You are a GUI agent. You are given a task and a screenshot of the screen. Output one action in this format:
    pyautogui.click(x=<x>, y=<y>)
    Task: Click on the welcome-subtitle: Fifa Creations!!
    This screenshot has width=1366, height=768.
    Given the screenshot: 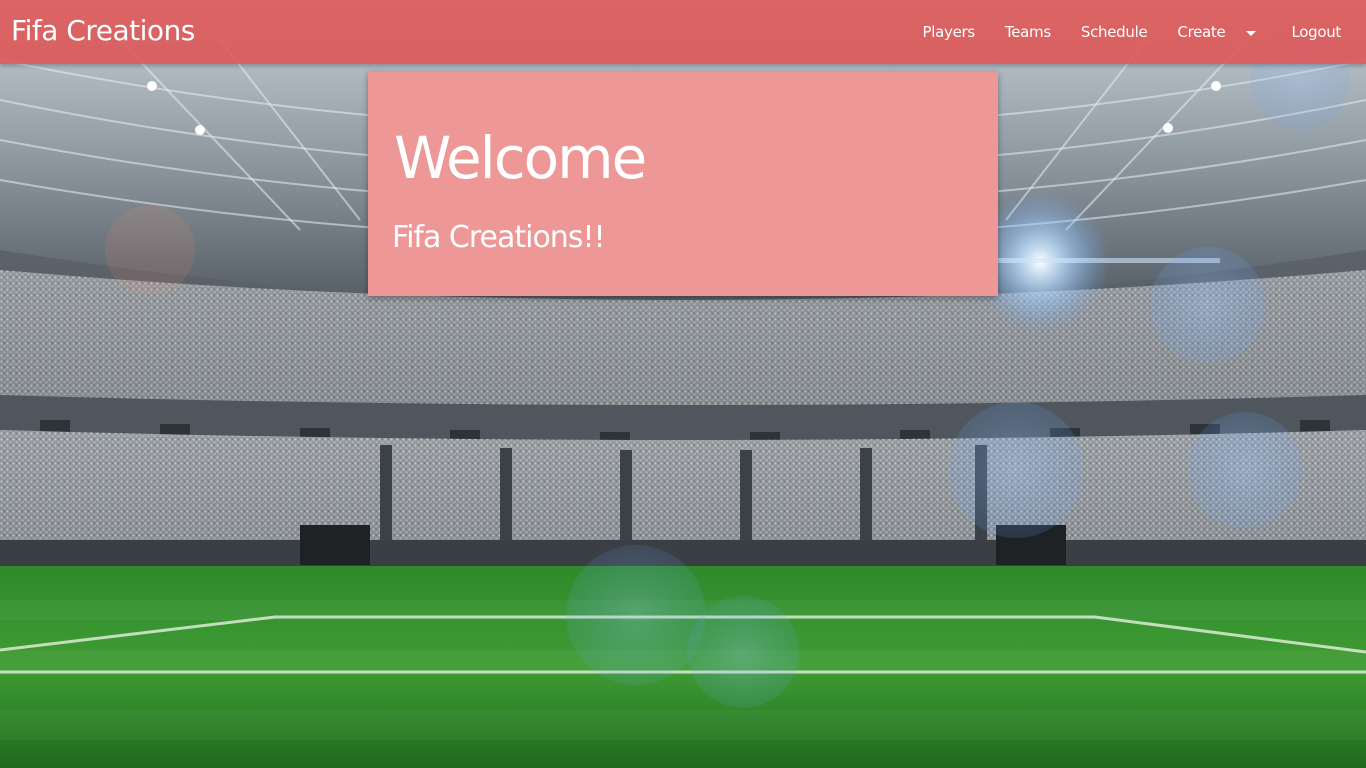 What is the action you would take?
    pyautogui.click(x=499, y=237)
    